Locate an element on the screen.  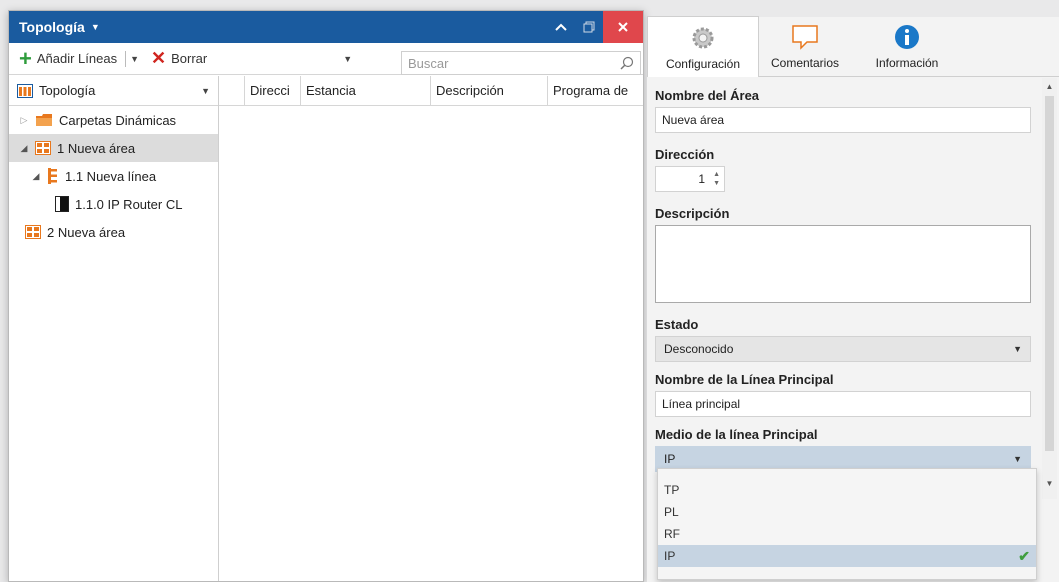
option-label: PL is located at coordinates (671, 512).